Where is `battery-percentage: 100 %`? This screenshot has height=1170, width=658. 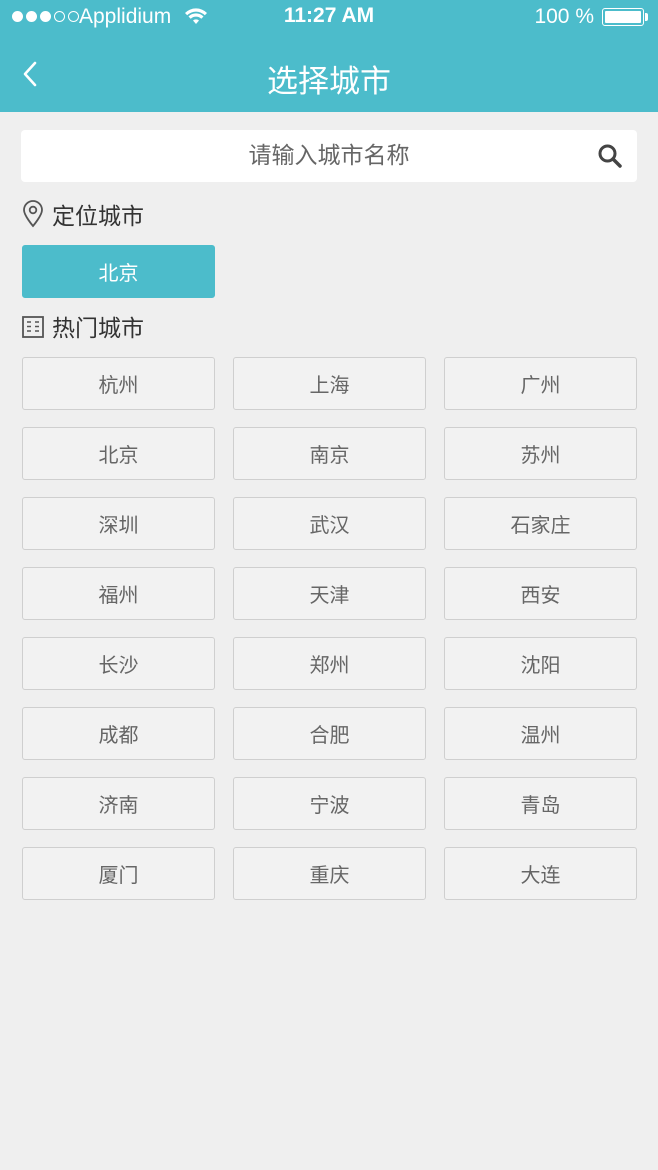 battery-percentage: 100 % is located at coordinates (564, 16).